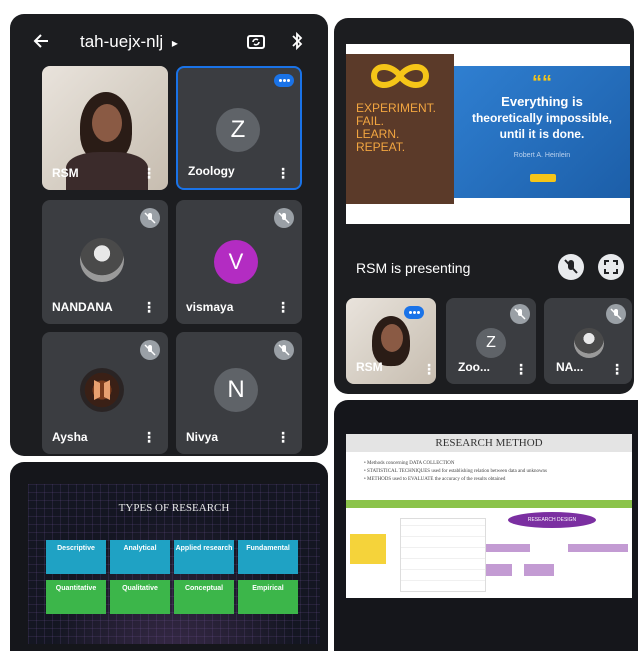  I want to click on quote-attribution: Robert A. Heinlein, so click(542, 155).